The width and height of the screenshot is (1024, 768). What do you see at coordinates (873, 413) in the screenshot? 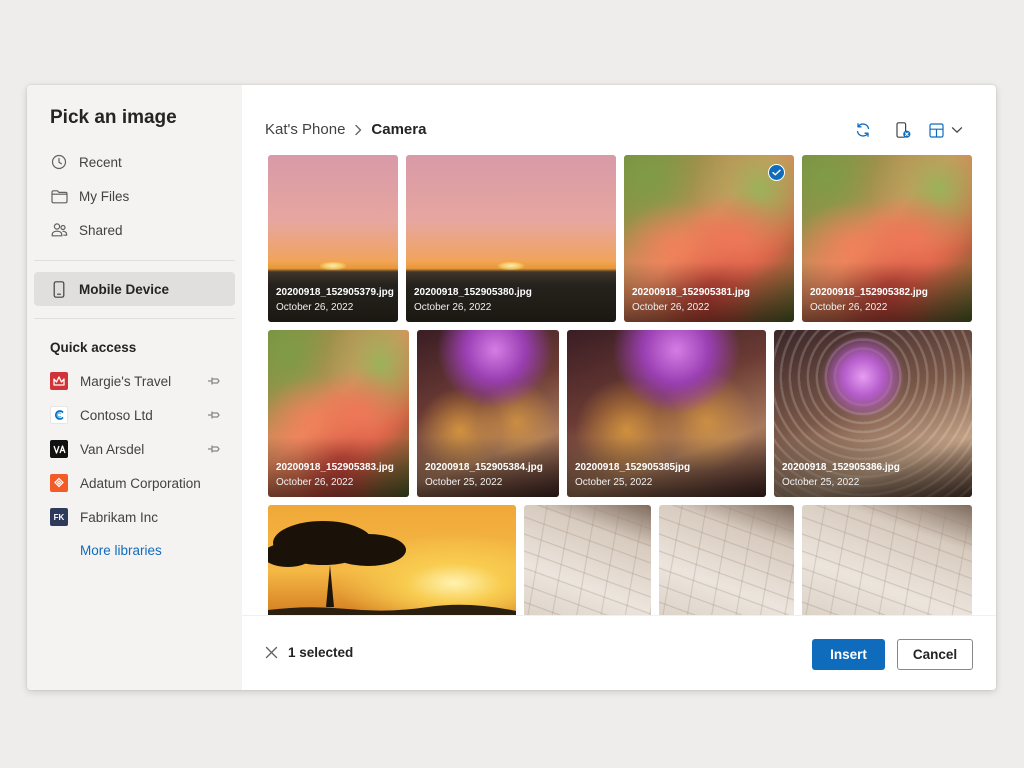
I see `photo-tile: 20200918_152905386.jpg October 25, 2022` at bounding box center [873, 413].